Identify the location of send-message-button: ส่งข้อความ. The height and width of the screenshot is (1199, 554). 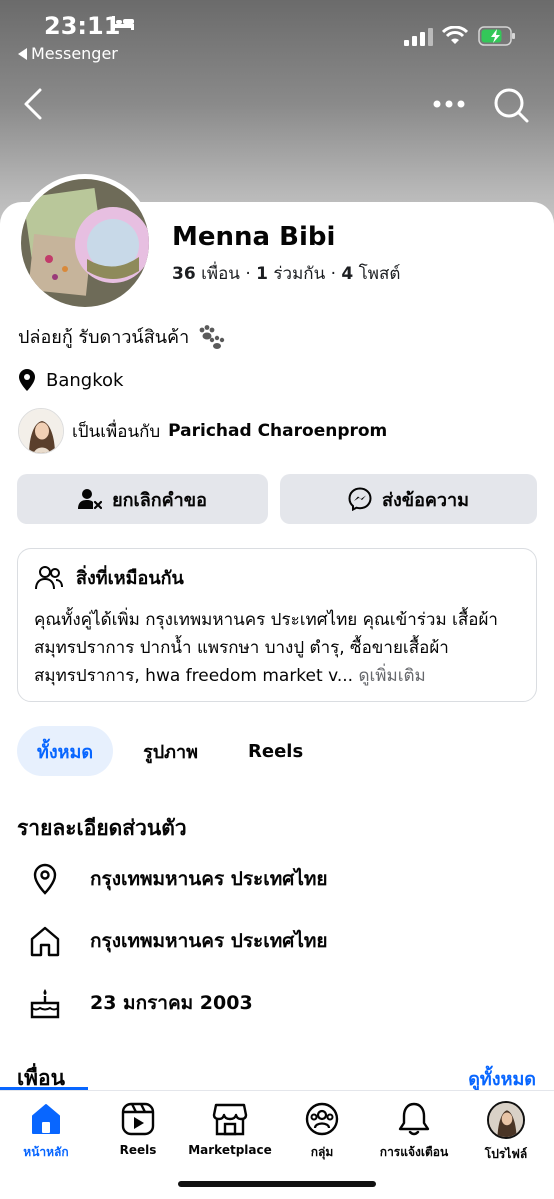
(408, 499).